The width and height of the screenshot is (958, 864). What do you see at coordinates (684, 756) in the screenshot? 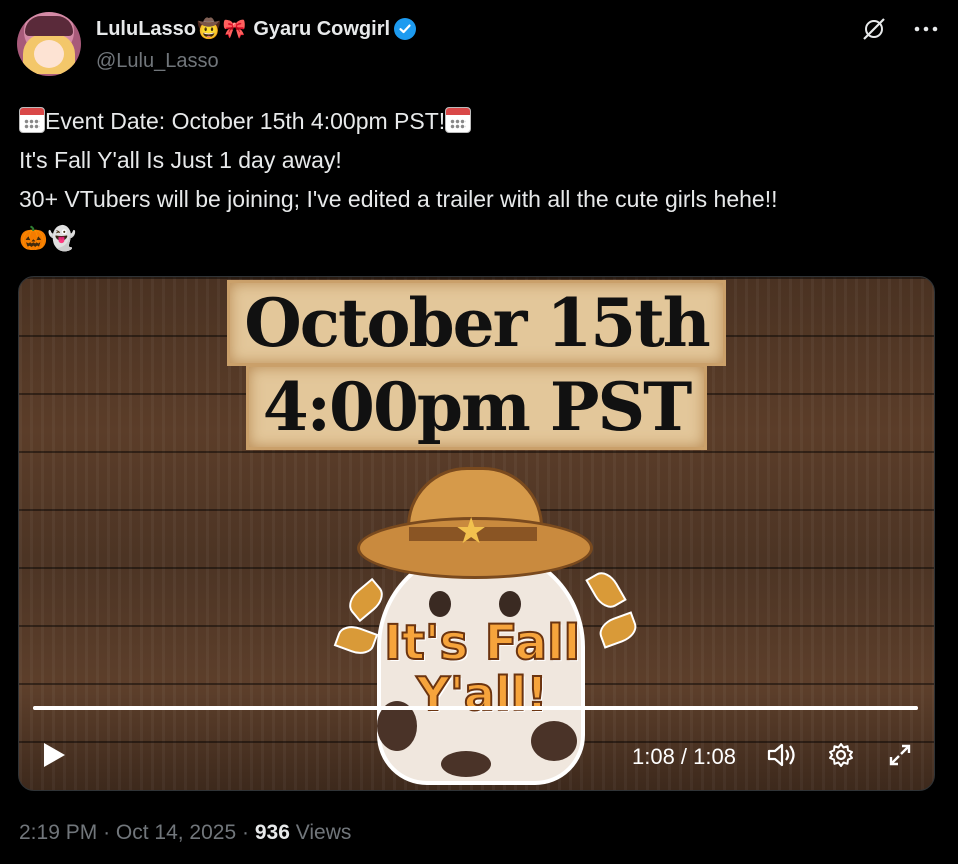
I see `video-time: 1:08 / 1:08` at bounding box center [684, 756].